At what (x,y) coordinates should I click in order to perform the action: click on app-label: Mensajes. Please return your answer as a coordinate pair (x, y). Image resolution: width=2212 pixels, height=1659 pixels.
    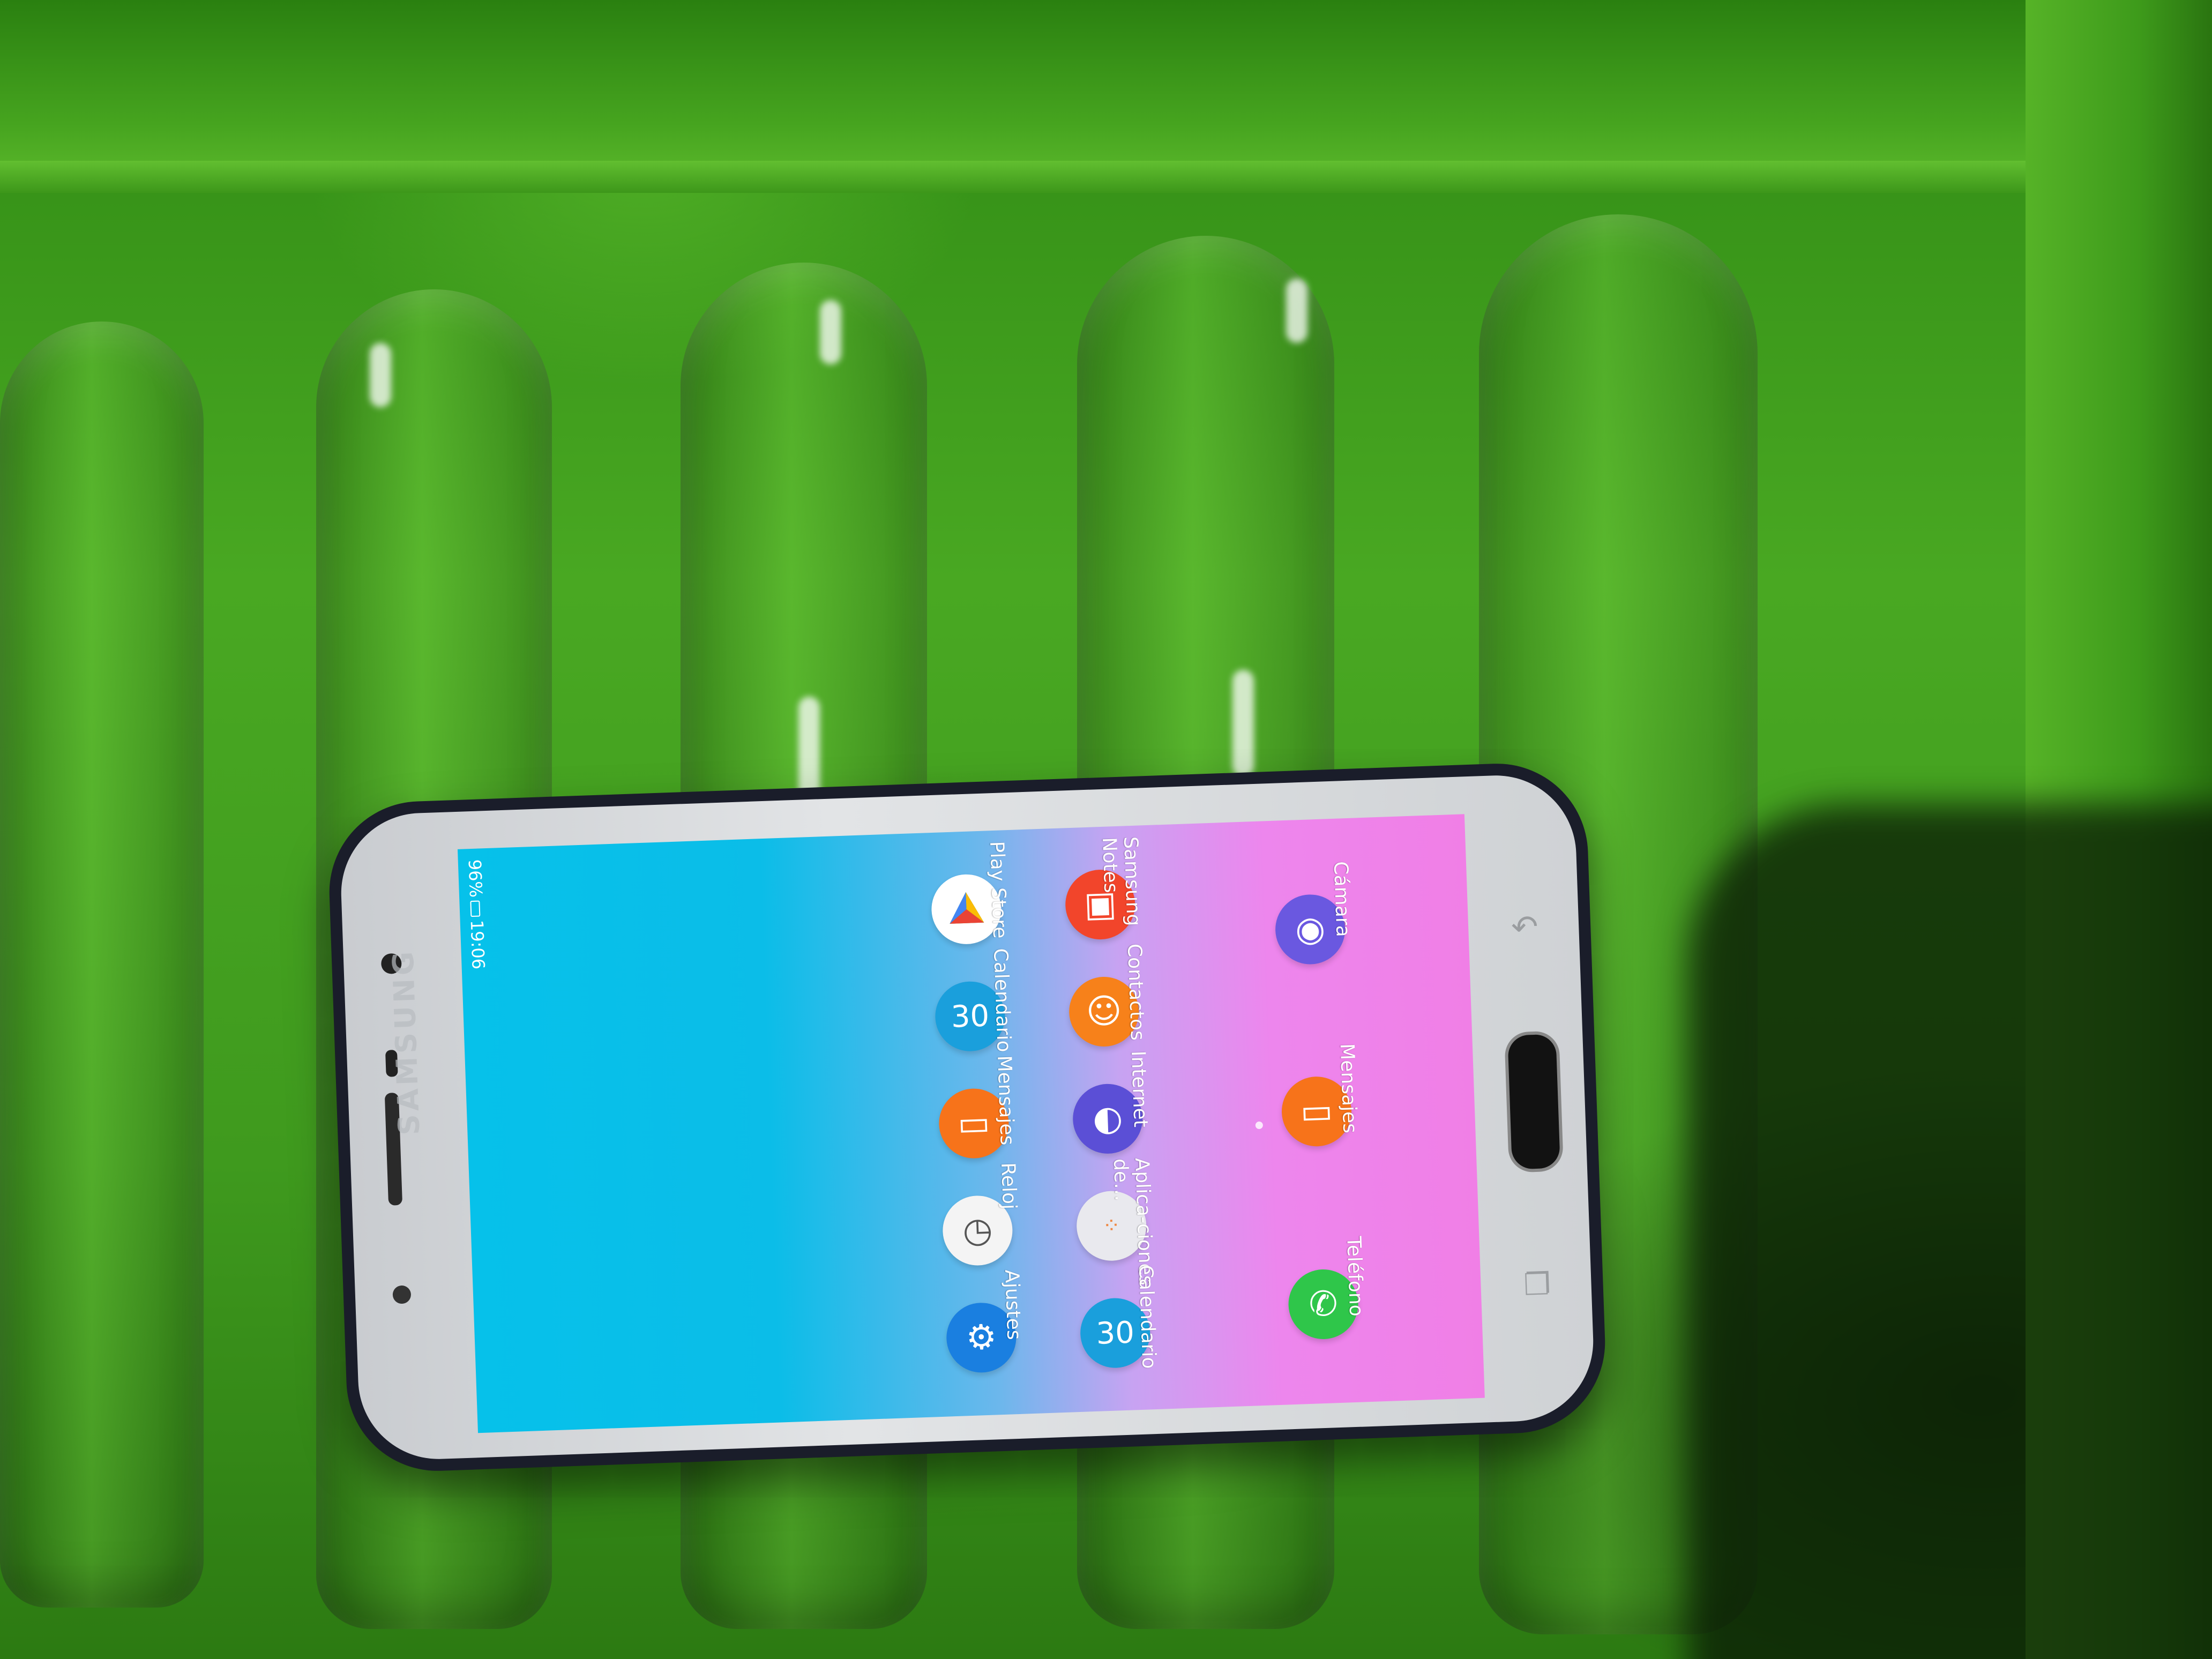
    Looking at the image, I should click on (1348, 1088).